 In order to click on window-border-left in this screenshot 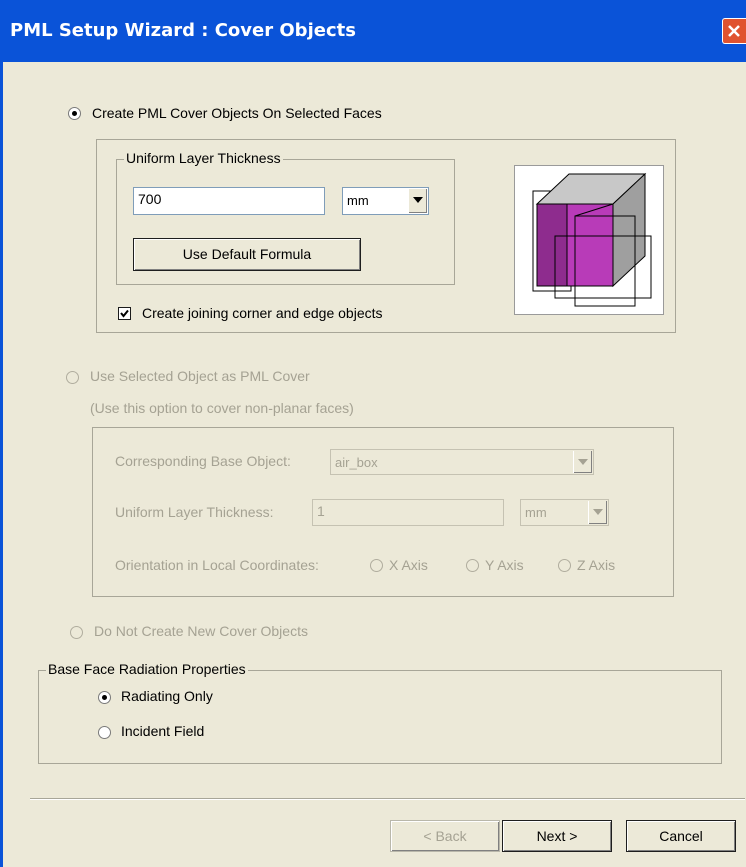, I will do `click(1, 464)`.